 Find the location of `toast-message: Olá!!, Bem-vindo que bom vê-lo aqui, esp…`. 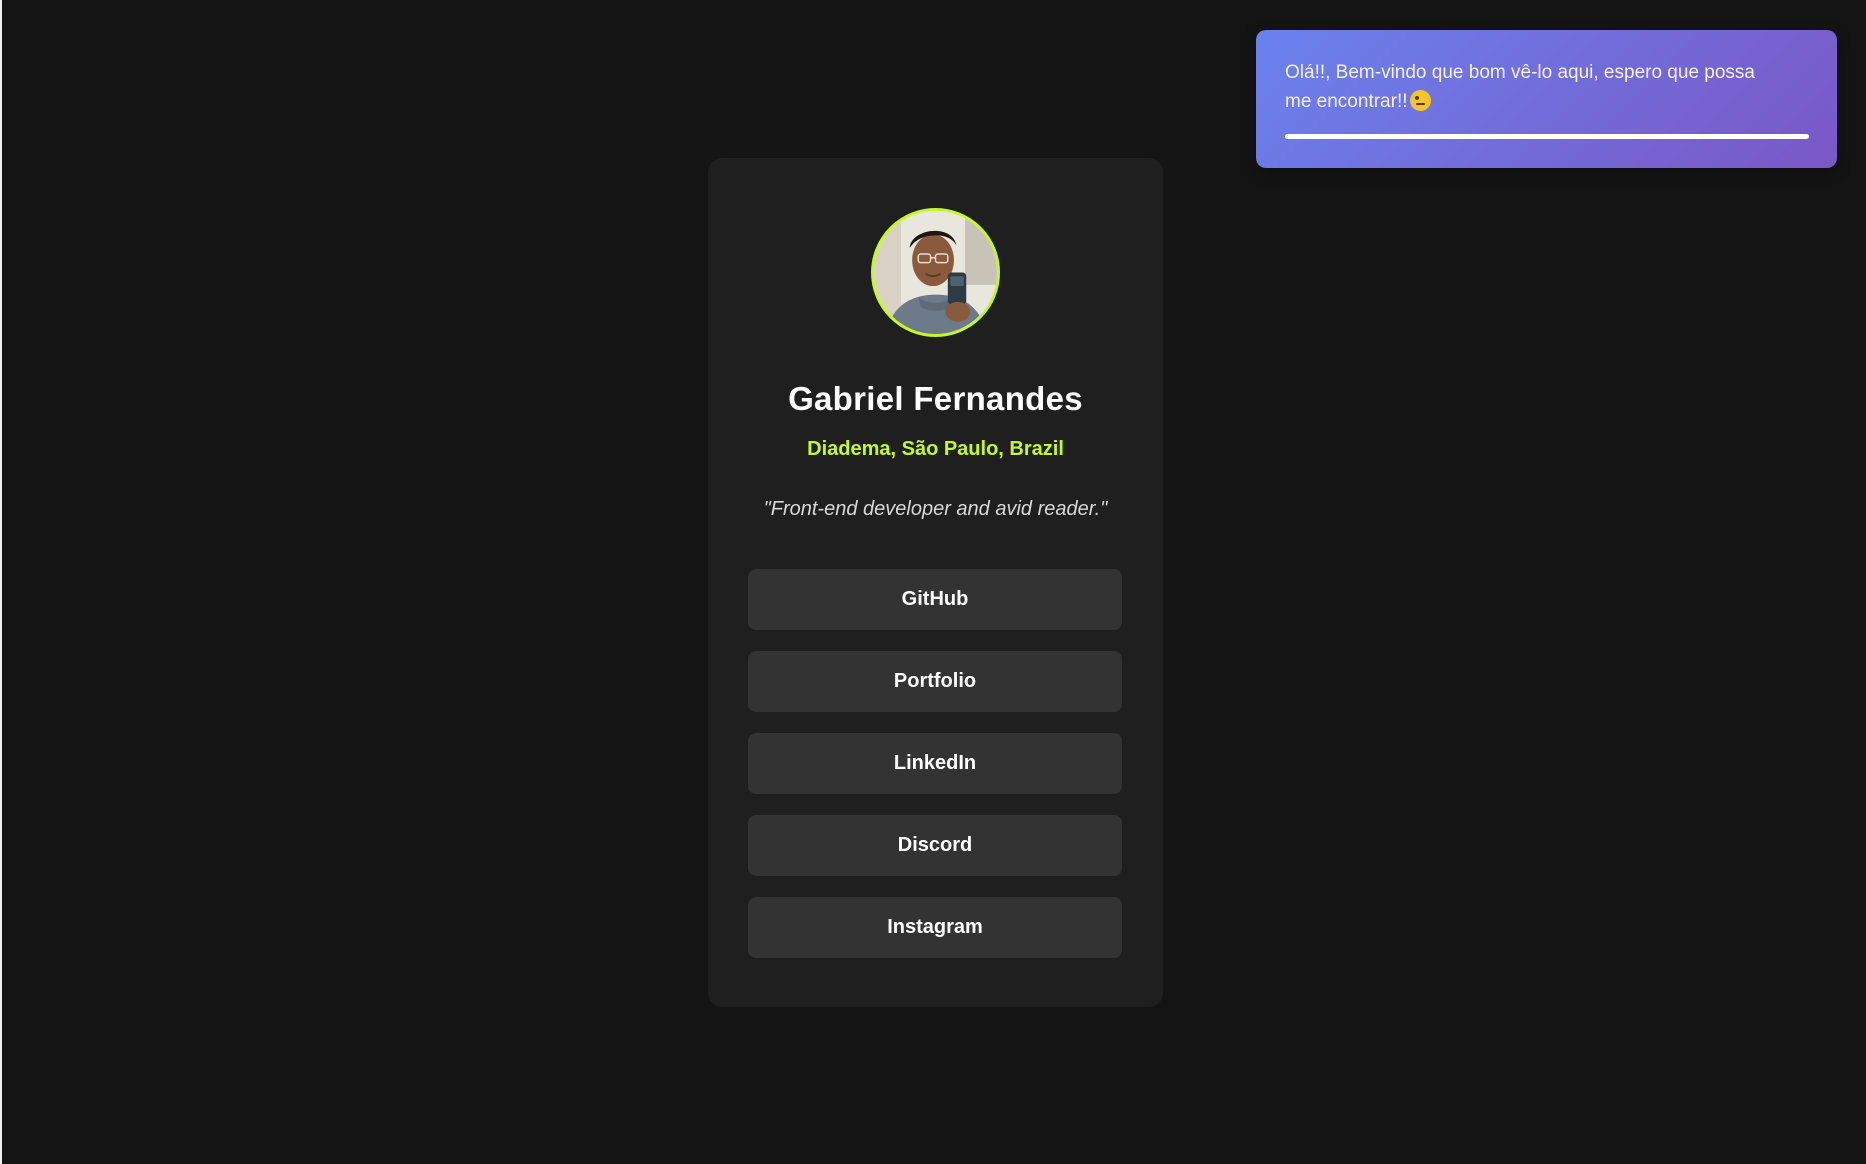

toast-message: Olá!!, Bem-vindo que bom vê-lo aqui, esp… is located at coordinates (1520, 87).